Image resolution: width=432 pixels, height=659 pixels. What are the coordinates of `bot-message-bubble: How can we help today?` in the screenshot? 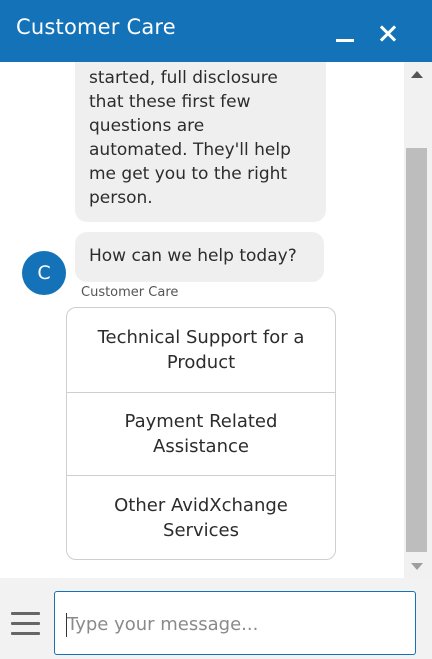 It's located at (199, 257).